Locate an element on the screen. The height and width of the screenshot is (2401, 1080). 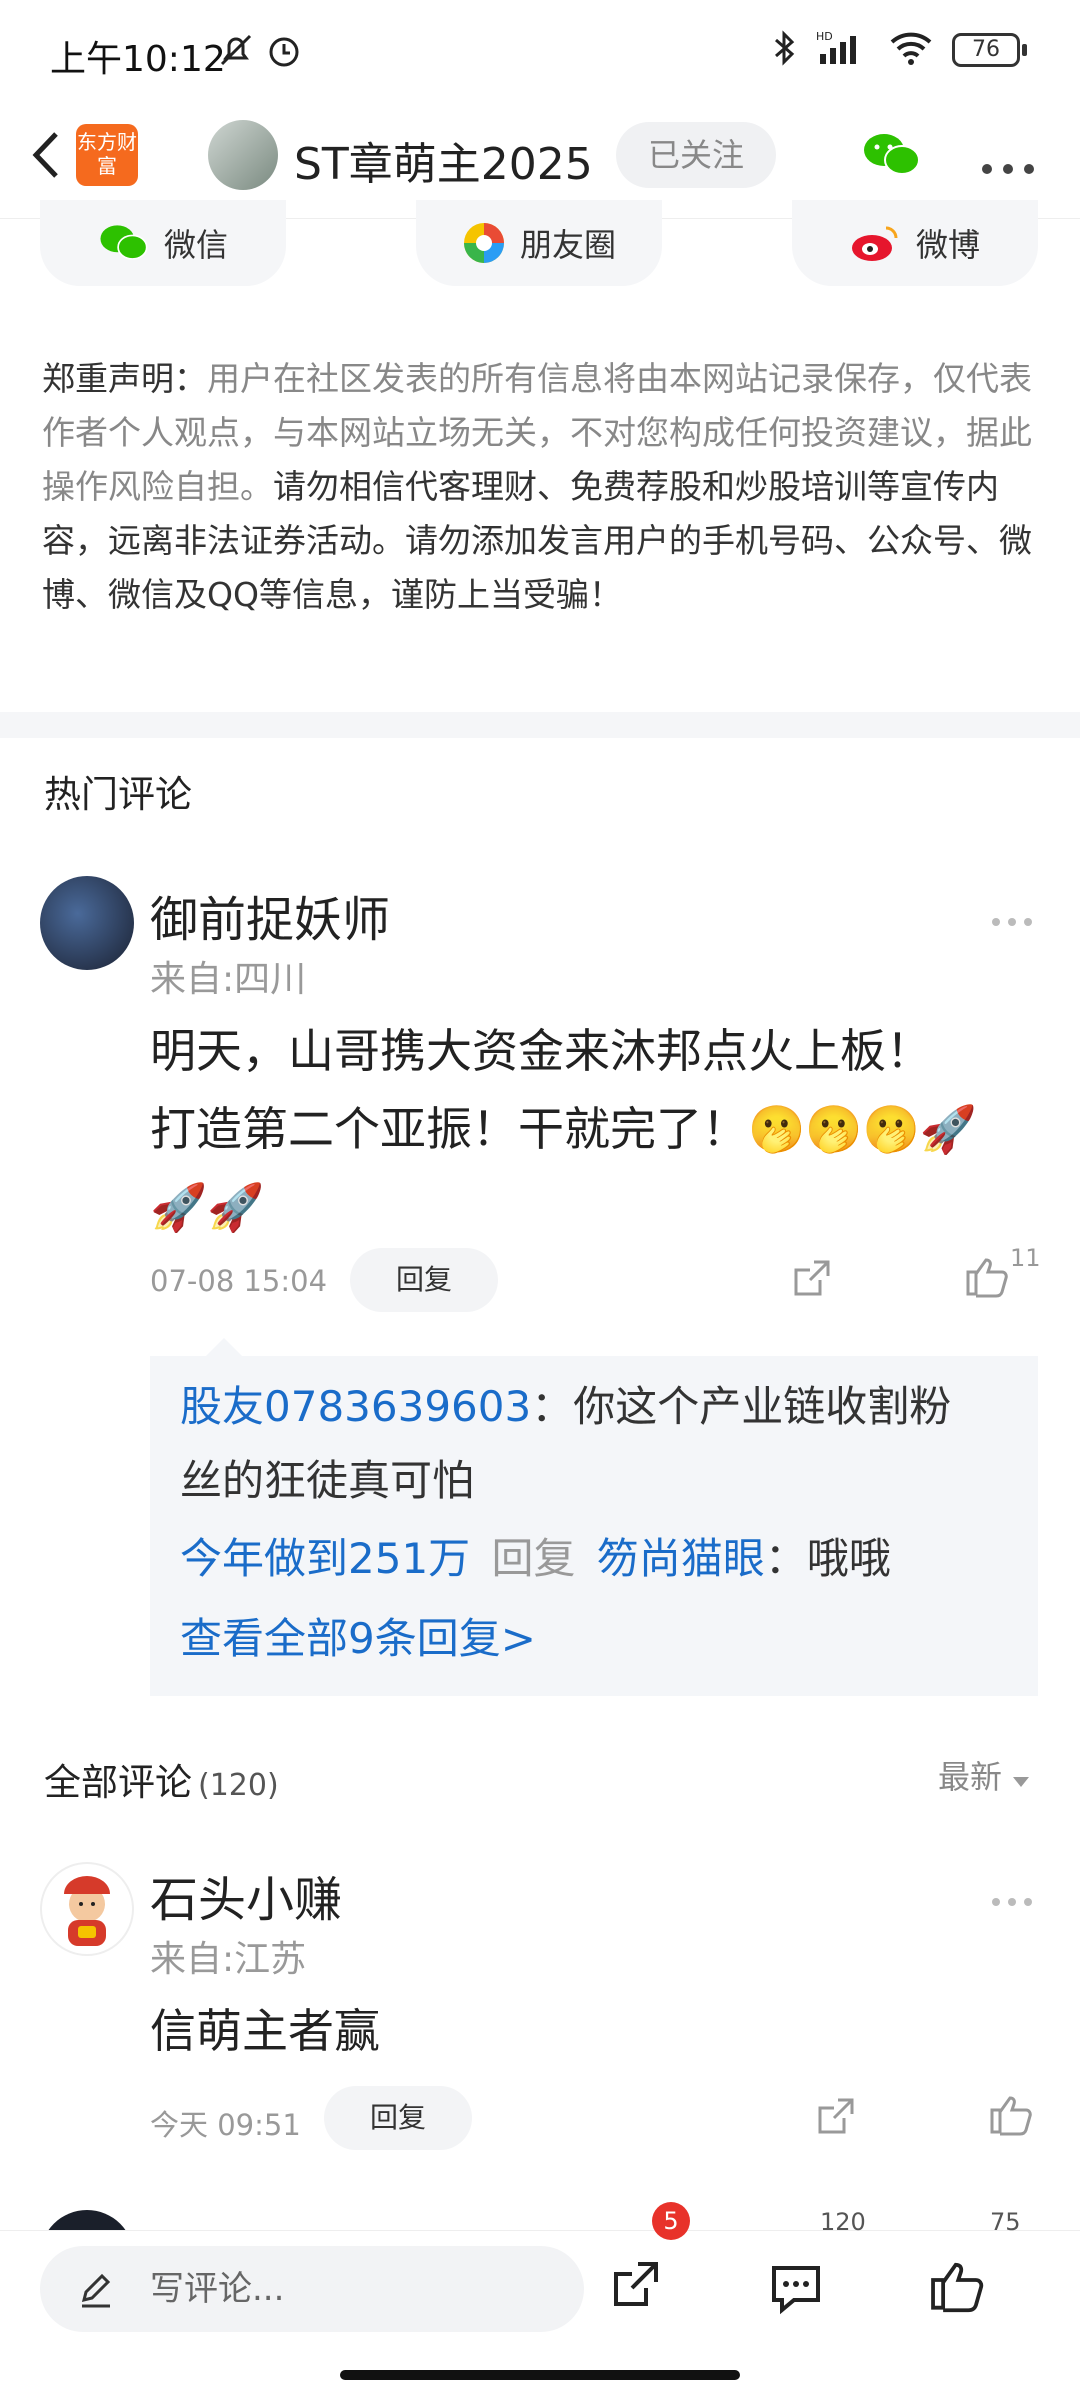
share-wechat-label: 微信 is located at coordinates (195, 245).